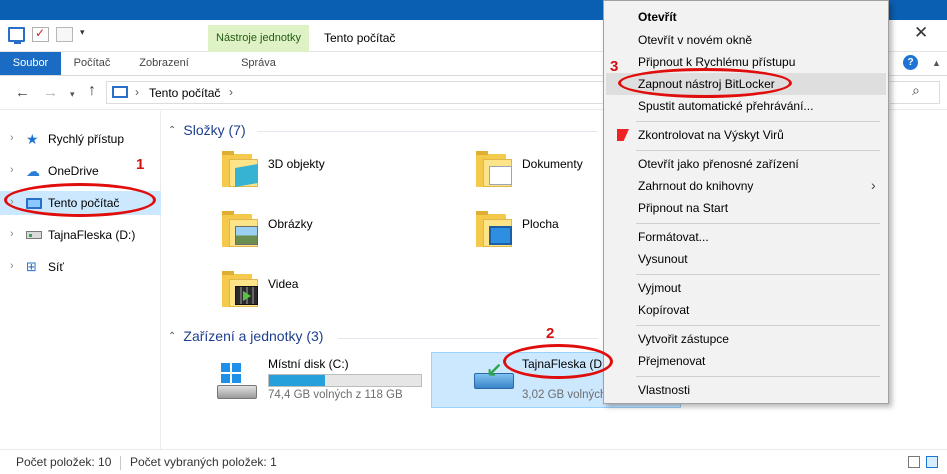 The width and height of the screenshot is (947, 474). I want to click on disk-usage-bar, so click(345, 380).